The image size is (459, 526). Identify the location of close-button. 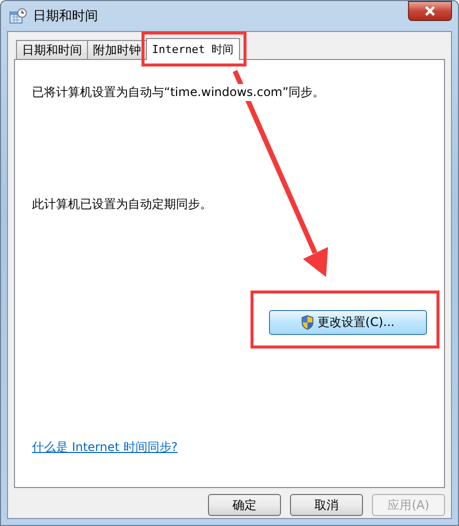
(430, 11).